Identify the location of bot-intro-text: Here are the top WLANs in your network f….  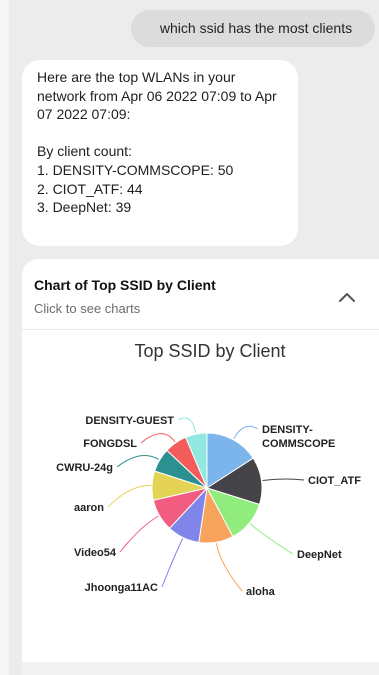
(157, 96).